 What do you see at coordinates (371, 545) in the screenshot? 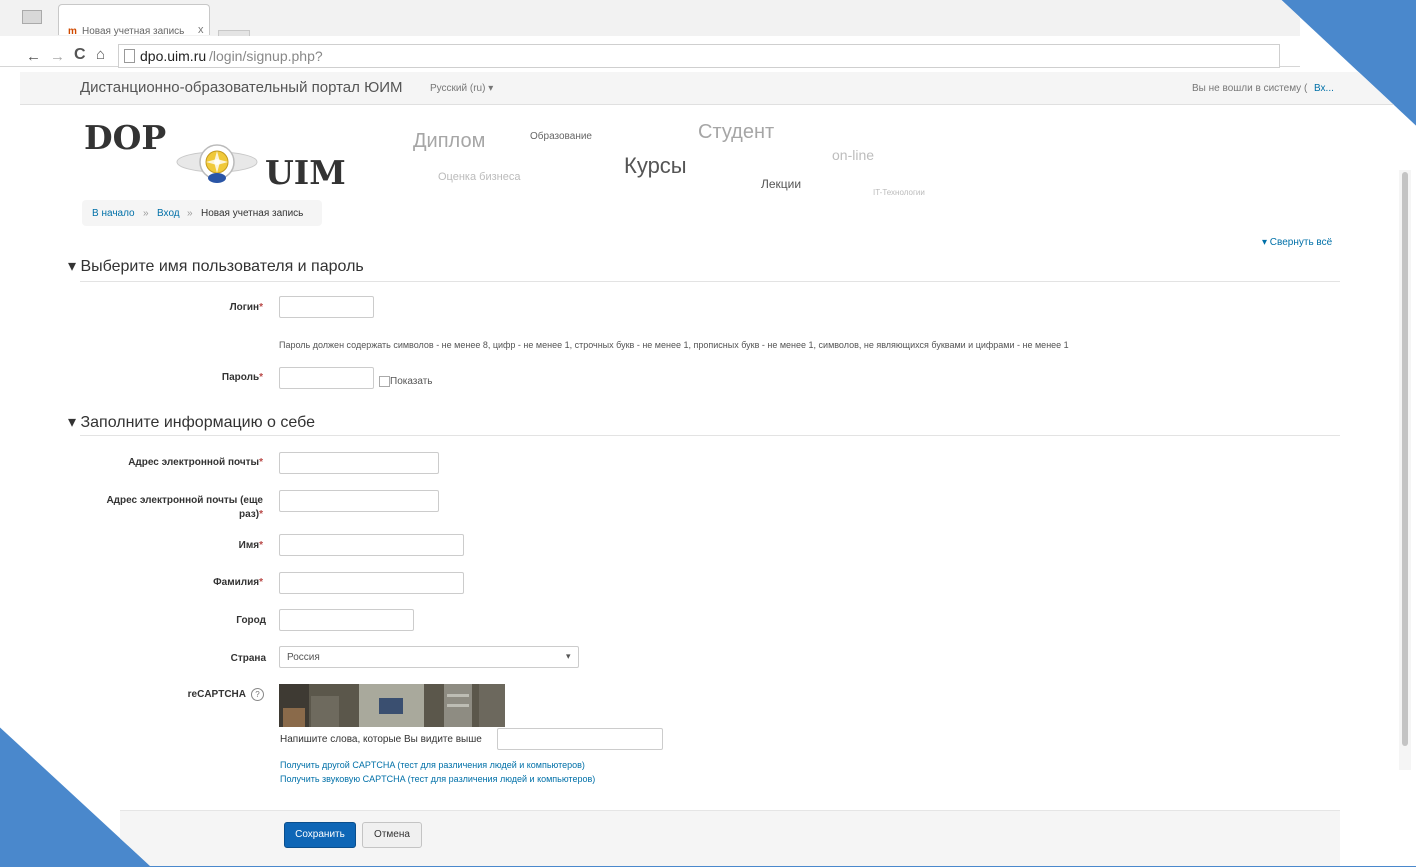
I see `firstname-input` at bounding box center [371, 545].